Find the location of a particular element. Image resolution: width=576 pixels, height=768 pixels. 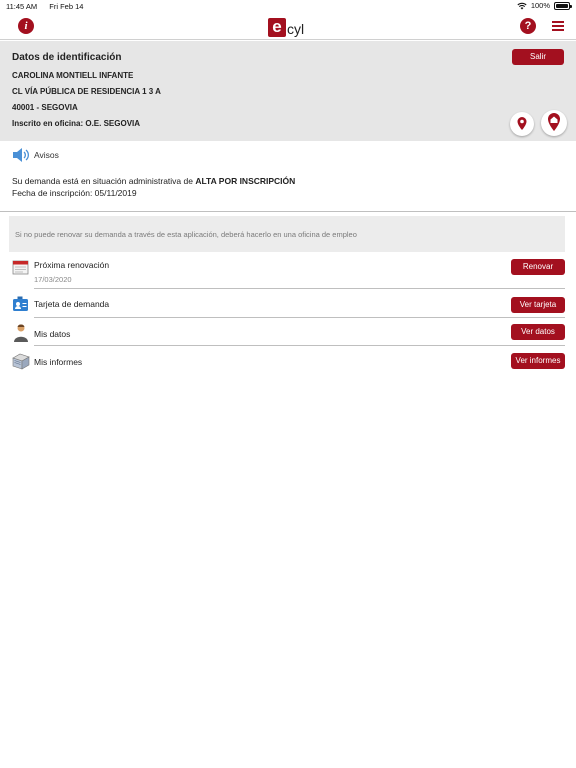

identification-title: Datos de identificación is located at coordinates (67, 57).